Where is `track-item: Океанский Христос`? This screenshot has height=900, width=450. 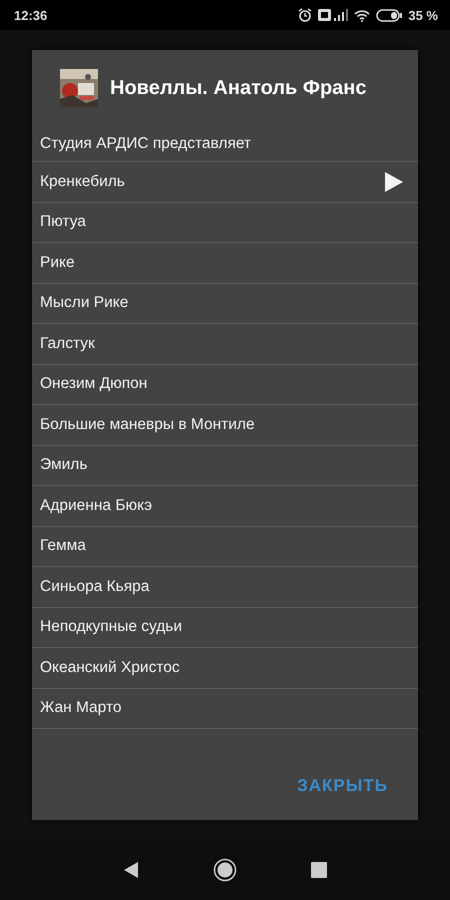 track-item: Океанский Христос is located at coordinates (225, 668).